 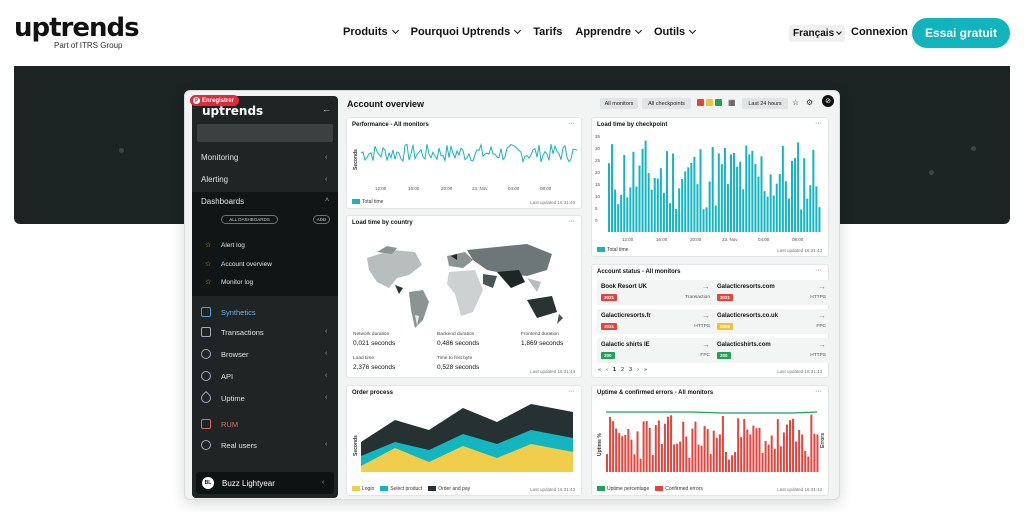 What do you see at coordinates (614, 370) in the screenshot?
I see `page-1-button: 1` at bounding box center [614, 370].